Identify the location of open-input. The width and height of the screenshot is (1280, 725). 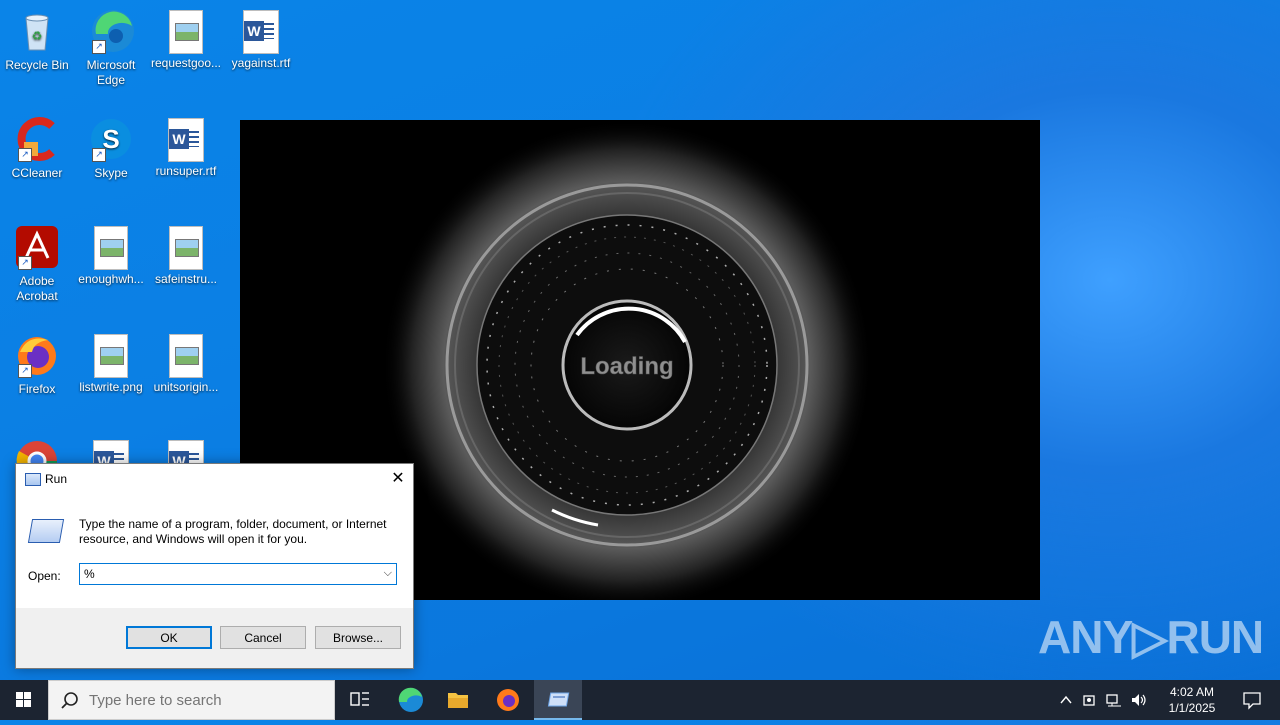
(224, 574).